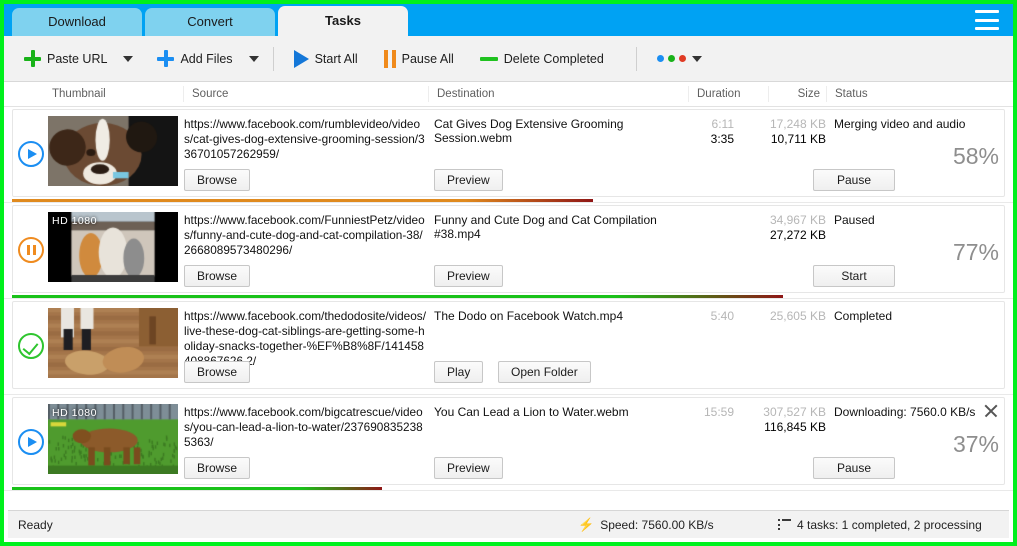 The width and height of the screenshot is (1017, 546). Describe the element at coordinates (696, 58) in the screenshot. I see `more-dropdown-icon` at that location.